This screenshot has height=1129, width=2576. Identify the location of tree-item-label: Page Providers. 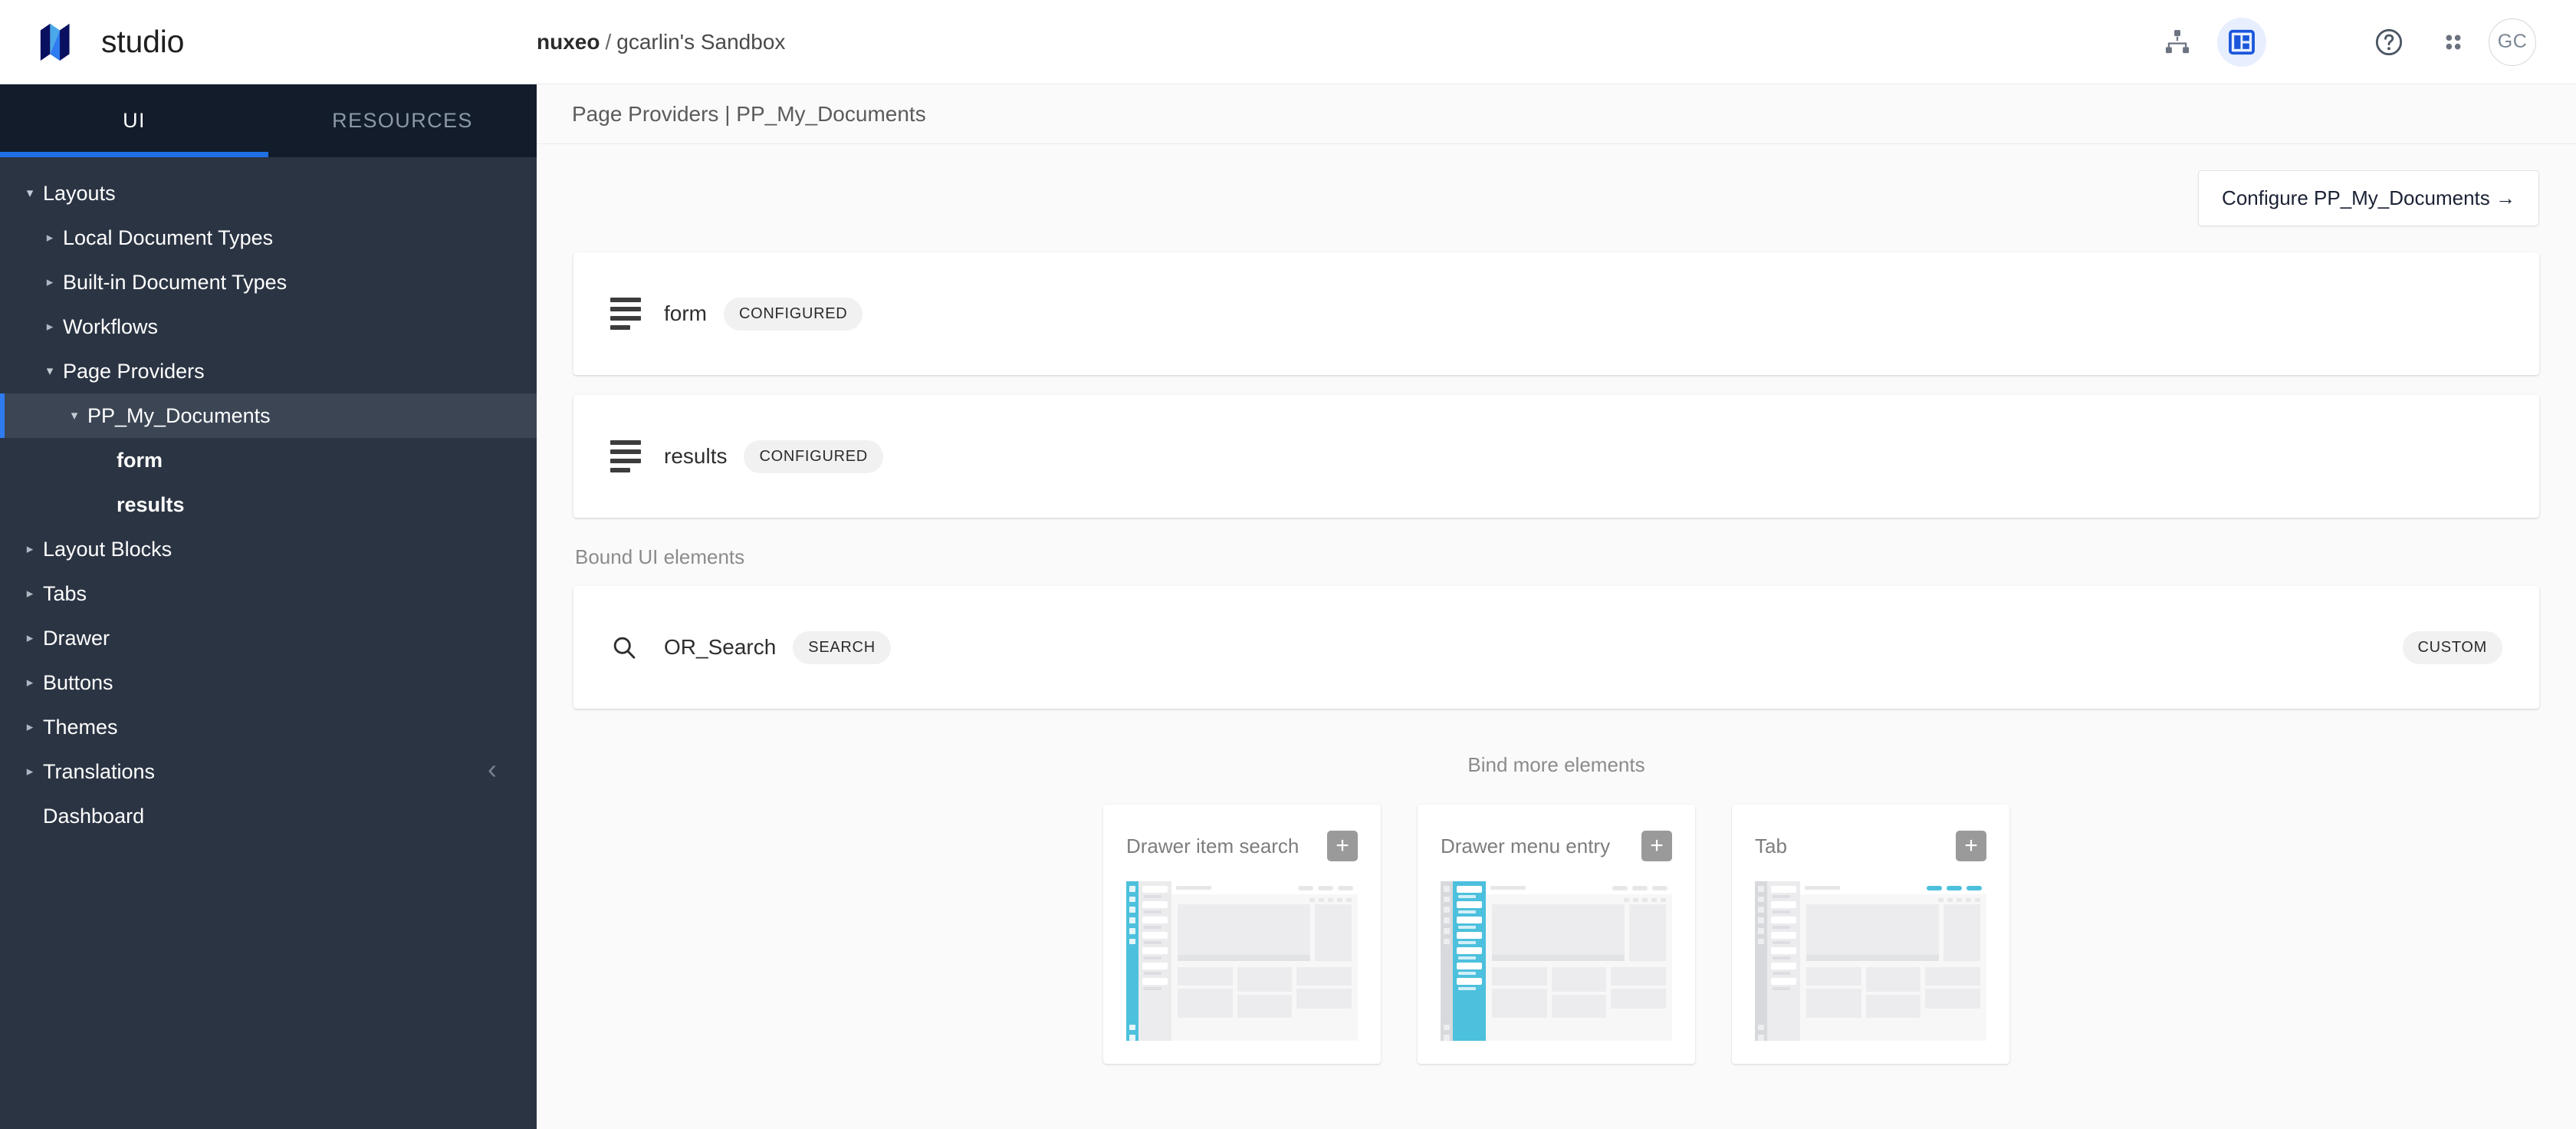
(134, 371).